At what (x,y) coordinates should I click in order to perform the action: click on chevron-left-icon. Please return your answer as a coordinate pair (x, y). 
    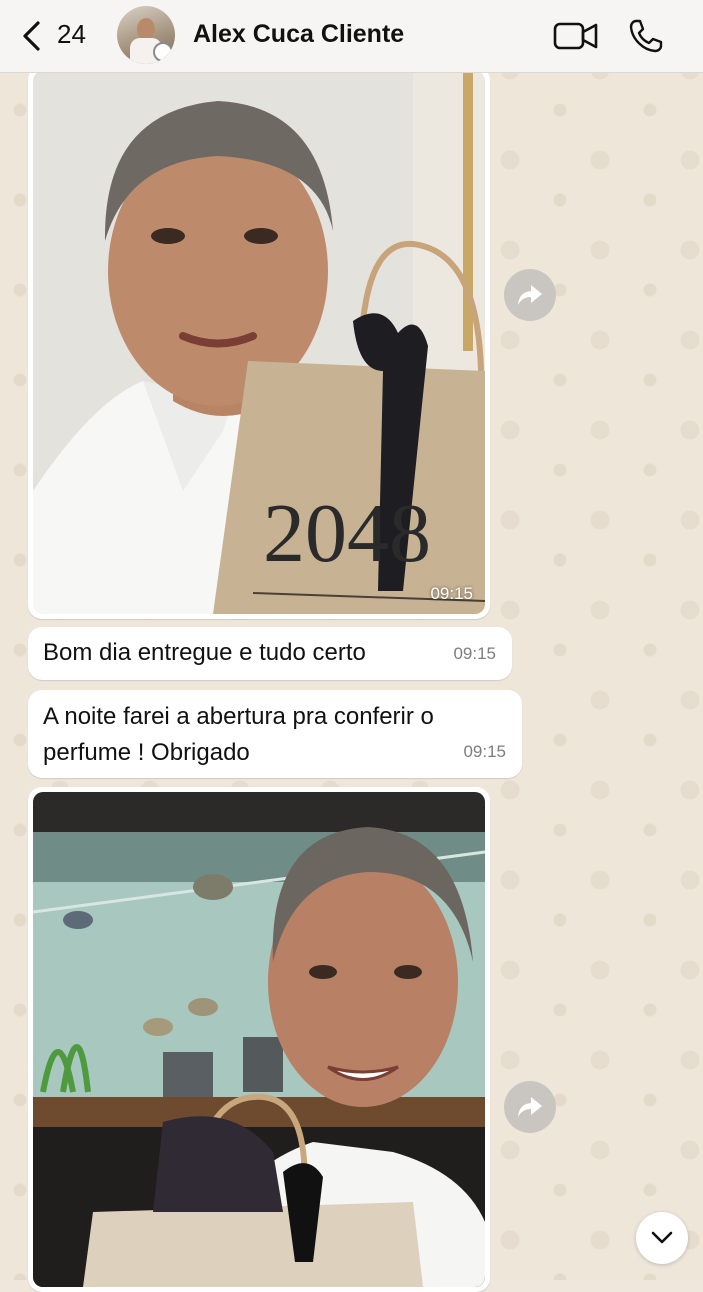
    Looking at the image, I should click on (31, 36).